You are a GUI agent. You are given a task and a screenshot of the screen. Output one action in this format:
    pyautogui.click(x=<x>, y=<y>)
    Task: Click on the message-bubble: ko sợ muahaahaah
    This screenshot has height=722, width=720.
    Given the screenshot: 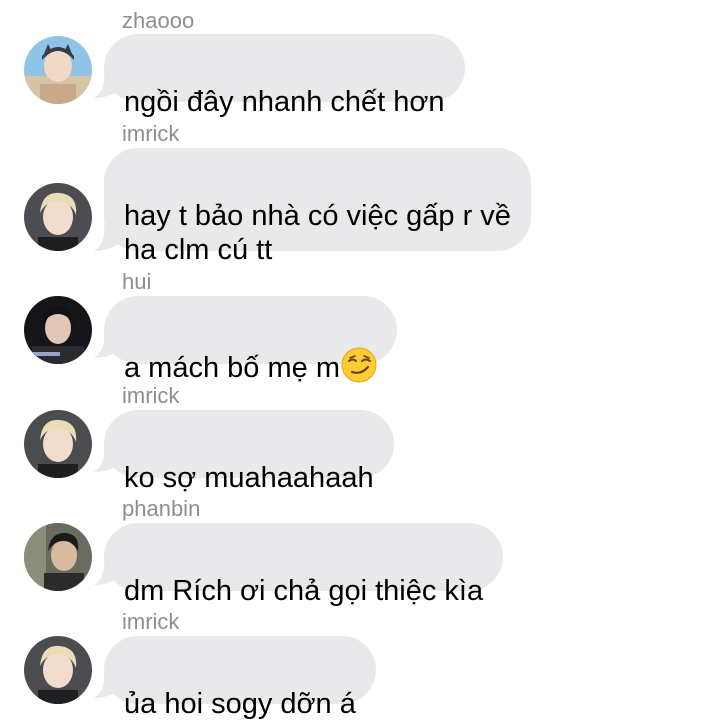 What is the action you would take?
    pyautogui.click(x=249, y=452)
    